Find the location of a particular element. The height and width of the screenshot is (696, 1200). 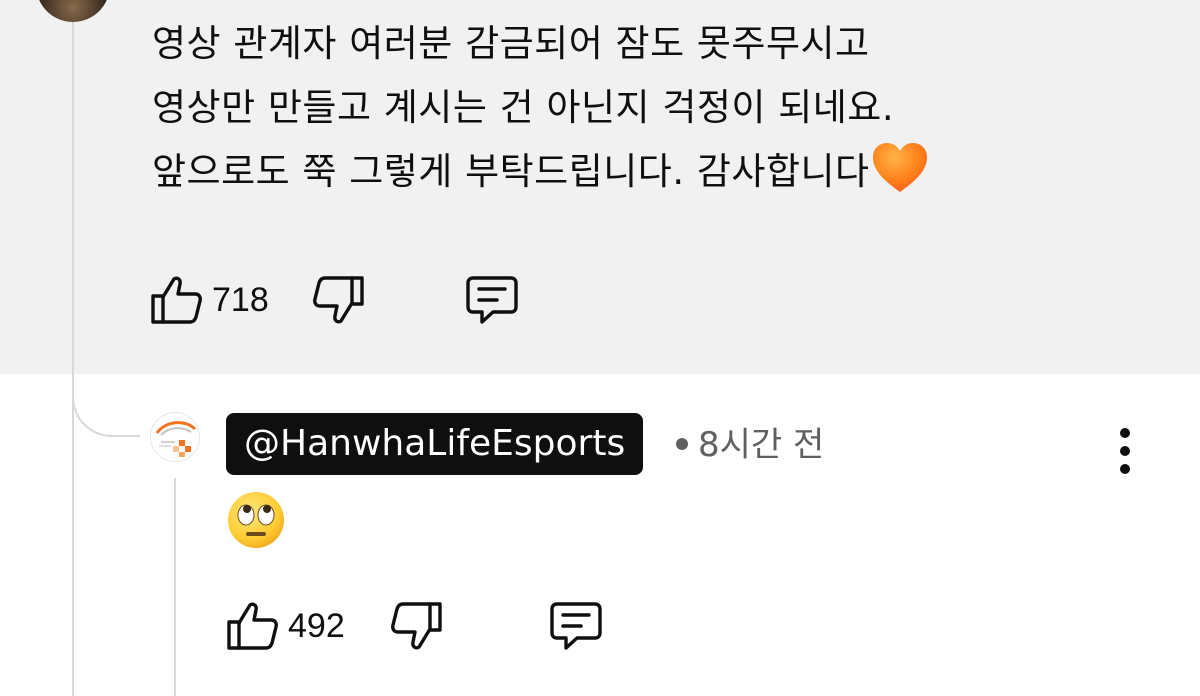

like-count: 492 is located at coordinates (316, 625).